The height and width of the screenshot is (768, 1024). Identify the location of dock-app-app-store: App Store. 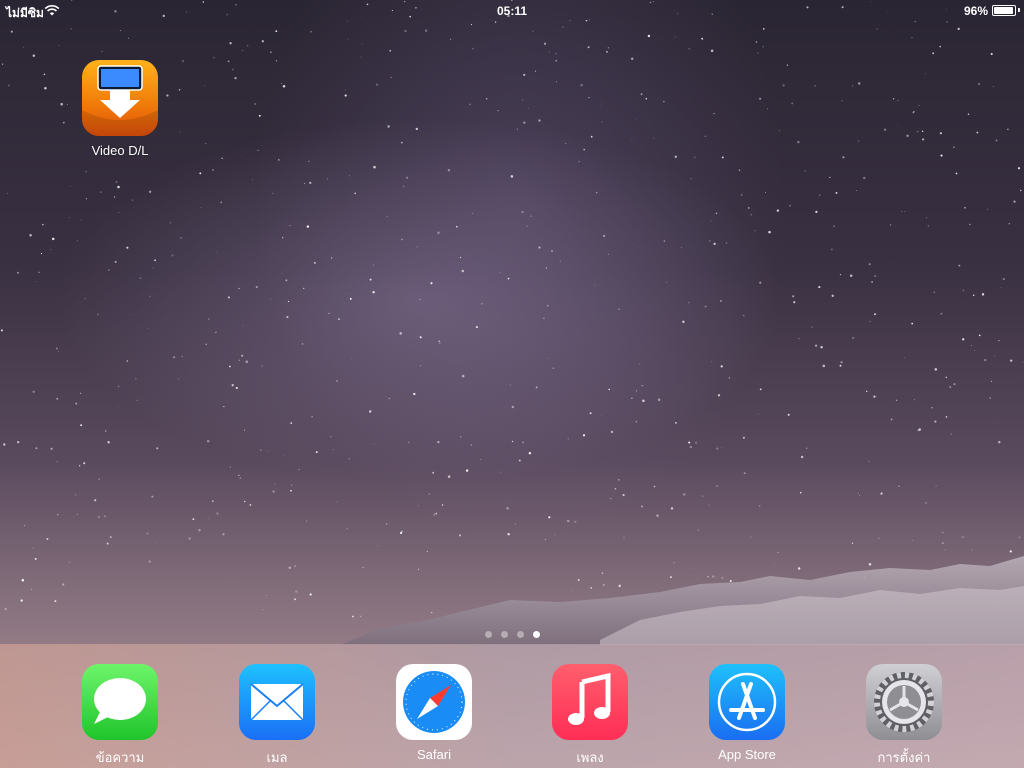
(747, 713).